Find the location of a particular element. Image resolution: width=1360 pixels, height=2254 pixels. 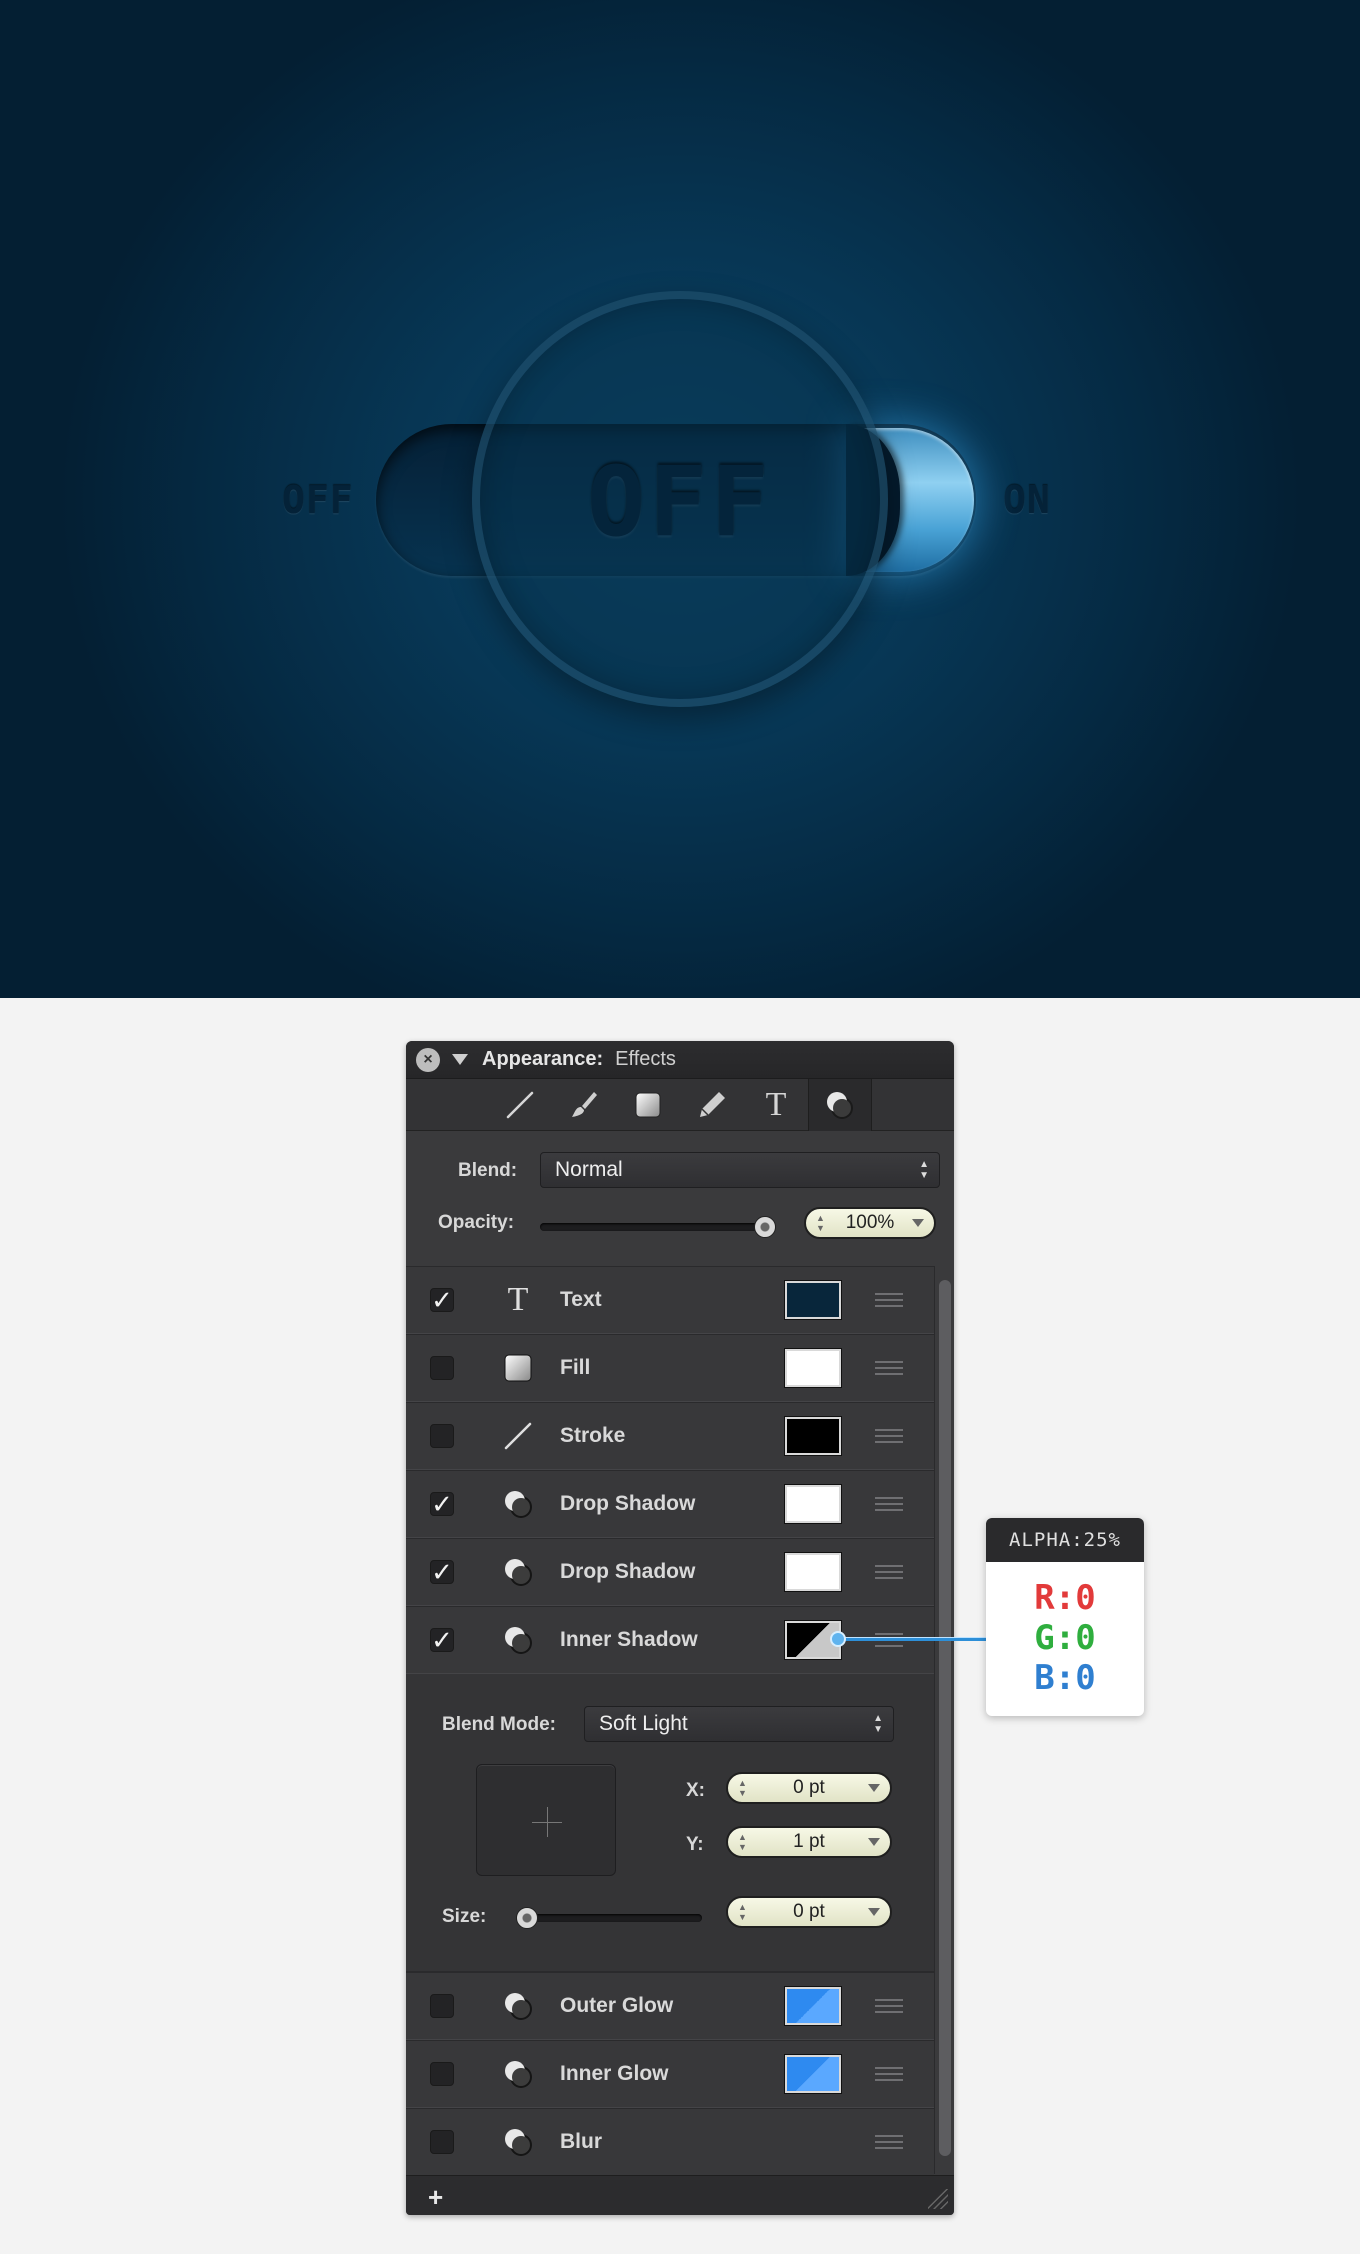

opacity-slider is located at coordinates (658, 1227).